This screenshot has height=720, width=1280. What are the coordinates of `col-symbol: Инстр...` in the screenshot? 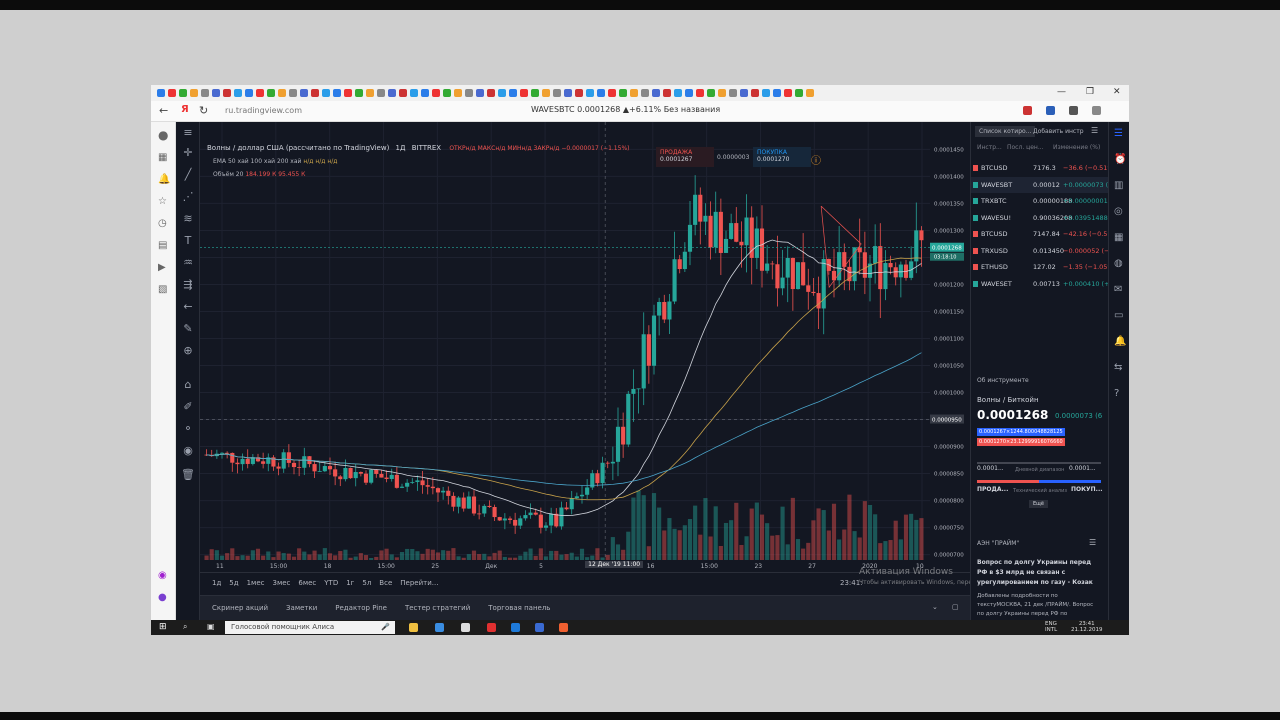 It's located at (989, 147).